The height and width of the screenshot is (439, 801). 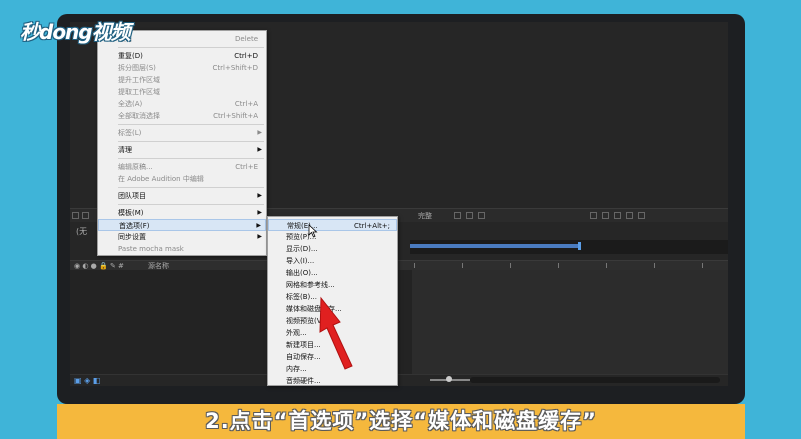 I want to click on caption-text: 2.点击“首选项”选择“媒体和磁盘缓存”, so click(x=401, y=421).